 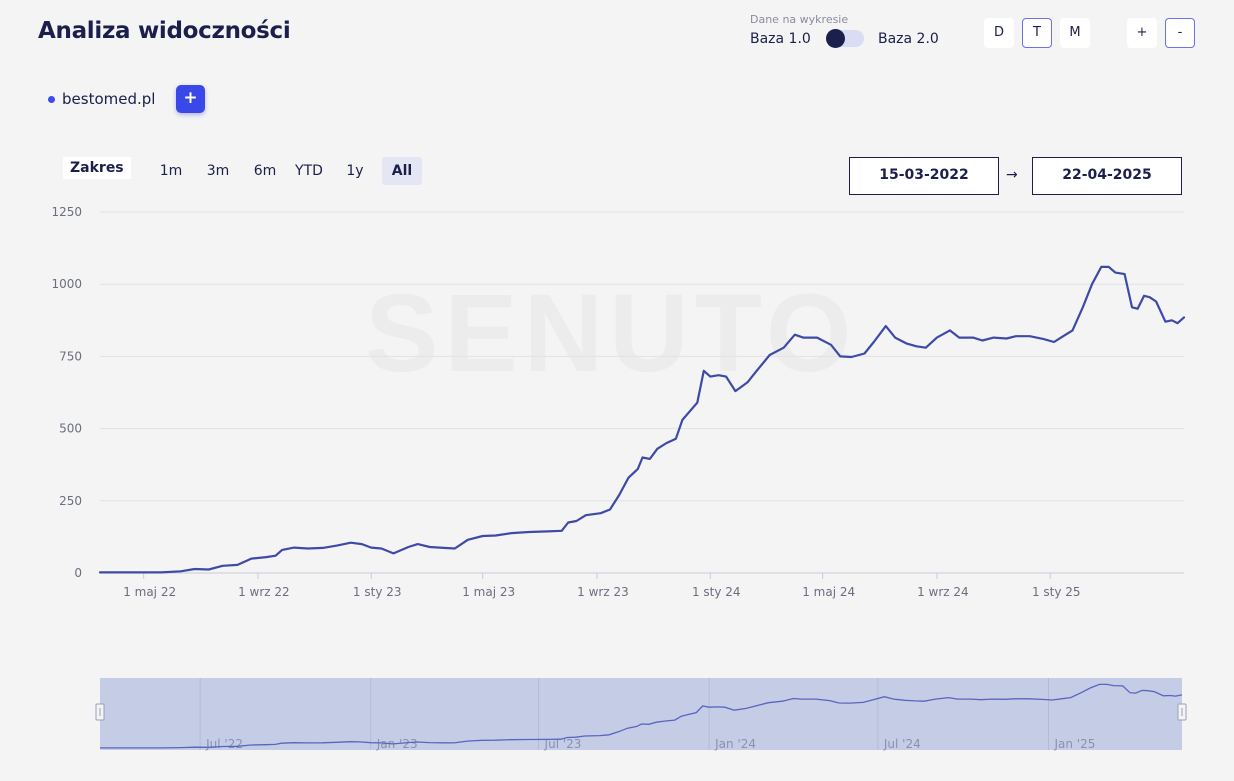 What do you see at coordinates (218, 171) in the screenshot?
I see `range-3m-button: 3m` at bounding box center [218, 171].